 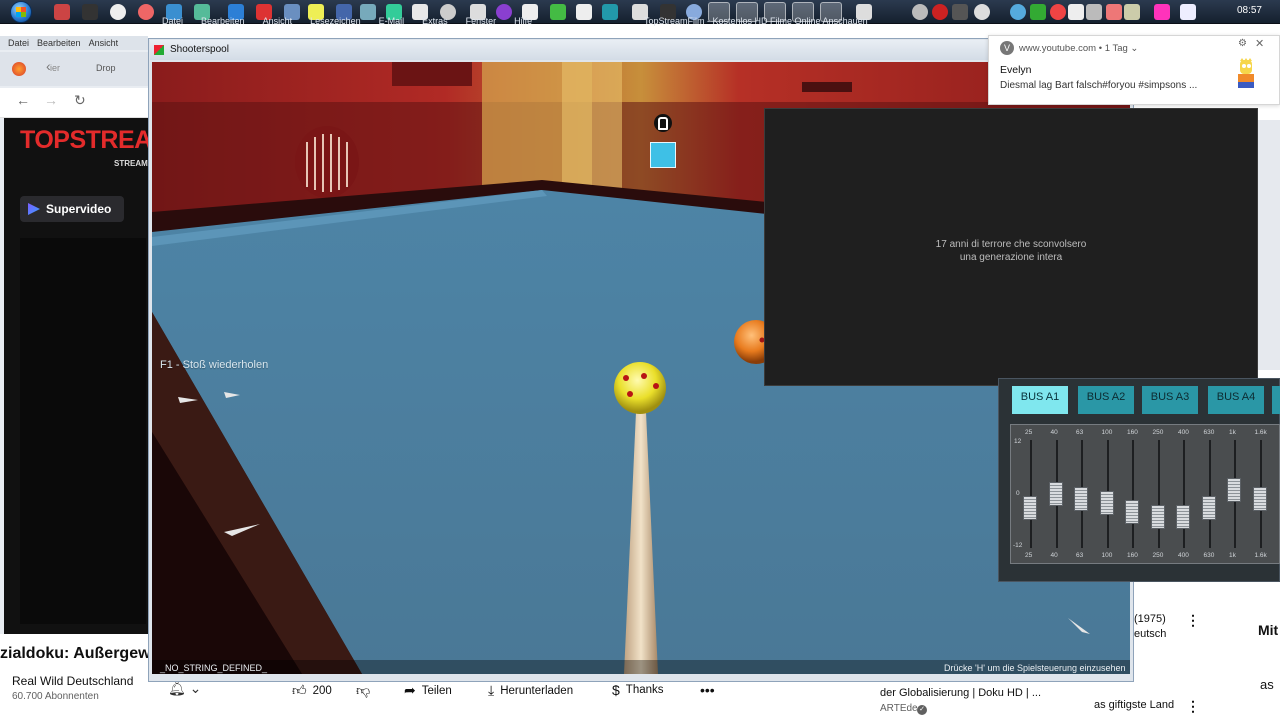 I want to click on verified-icon: ✓, so click(x=922, y=710).